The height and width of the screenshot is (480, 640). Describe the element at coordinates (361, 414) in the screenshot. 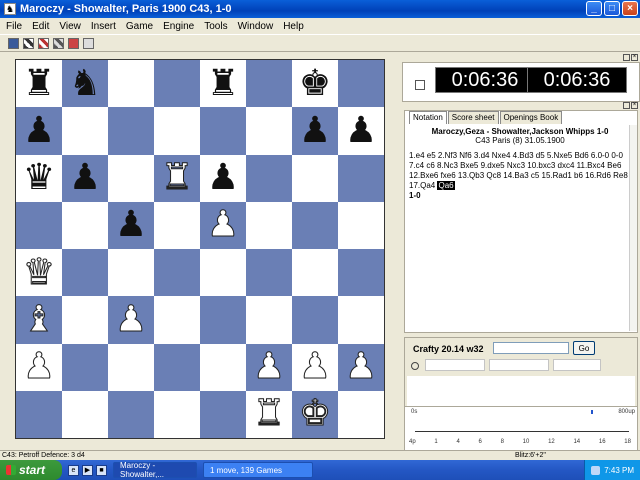

I see `square-h1` at that location.